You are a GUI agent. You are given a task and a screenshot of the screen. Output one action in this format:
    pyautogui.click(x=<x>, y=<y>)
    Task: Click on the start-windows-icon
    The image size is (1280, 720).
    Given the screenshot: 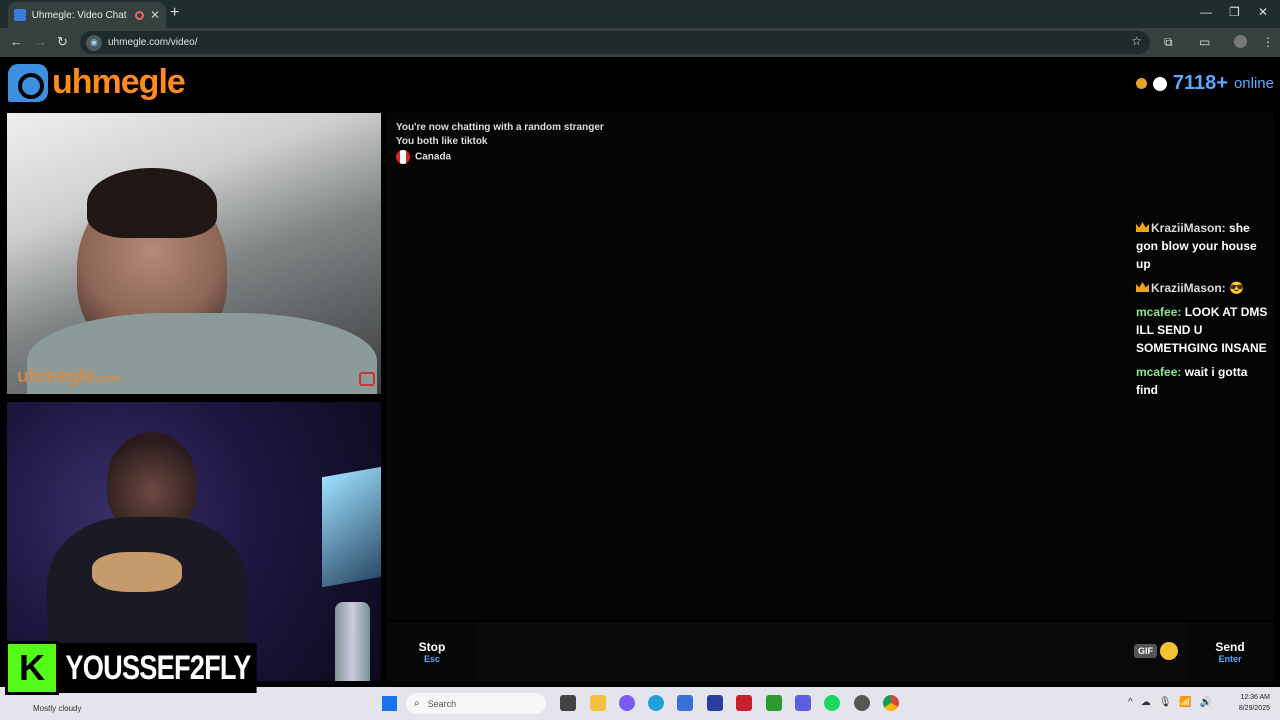 What is the action you would take?
    pyautogui.click(x=389, y=703)
    